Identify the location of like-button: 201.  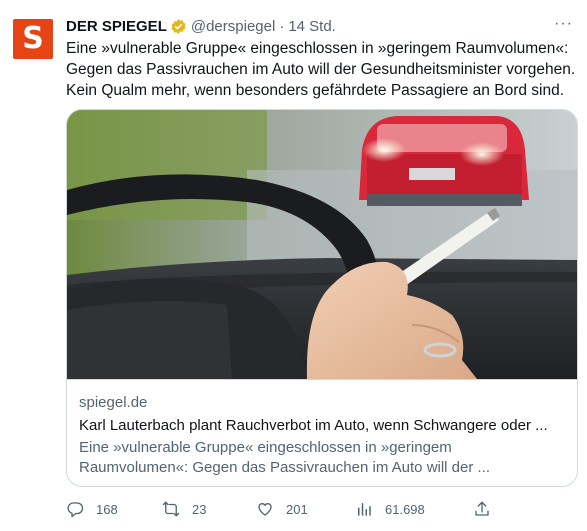
(282, 509).